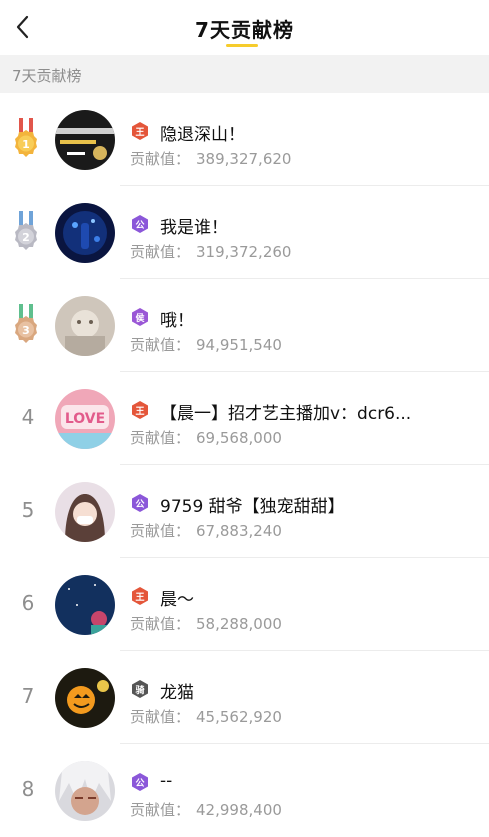 The height and width of the screenshot is (837, 489). What do you see at coordinates (26, 330) in the screenshot?
I see `svg-text: 3` at bounding box center [26, 330].